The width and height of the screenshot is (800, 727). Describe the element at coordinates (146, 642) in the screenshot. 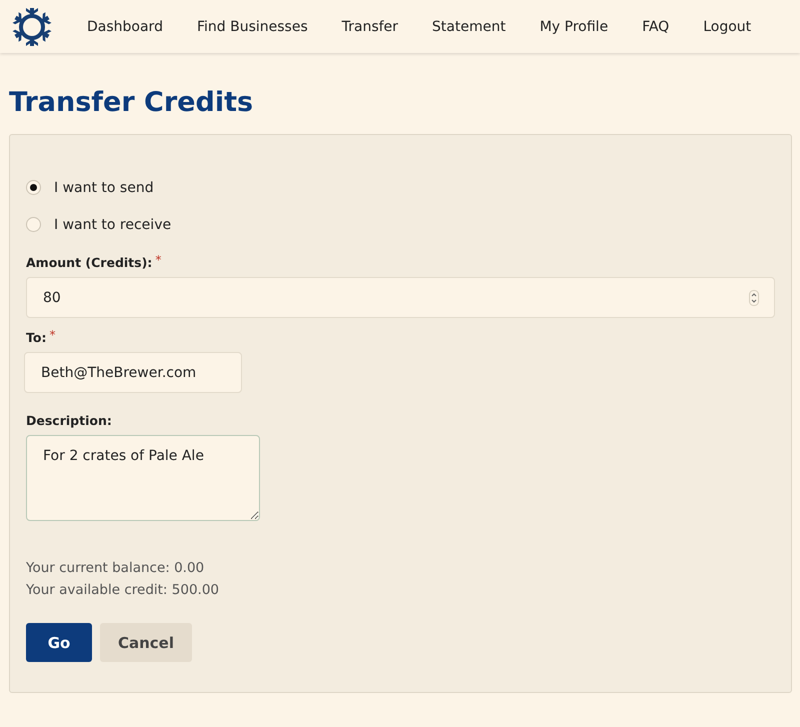

I see `cancel-button: Cancel` at that location.